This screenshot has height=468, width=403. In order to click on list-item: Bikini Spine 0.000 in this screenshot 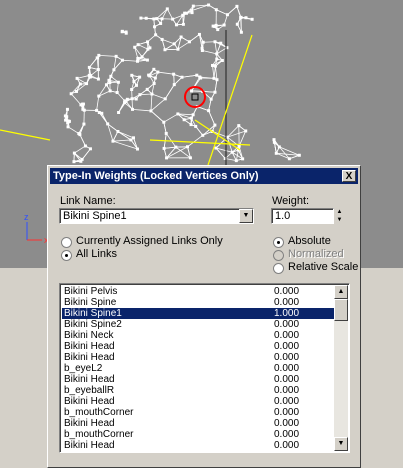, I will do `click(198, 302)`.